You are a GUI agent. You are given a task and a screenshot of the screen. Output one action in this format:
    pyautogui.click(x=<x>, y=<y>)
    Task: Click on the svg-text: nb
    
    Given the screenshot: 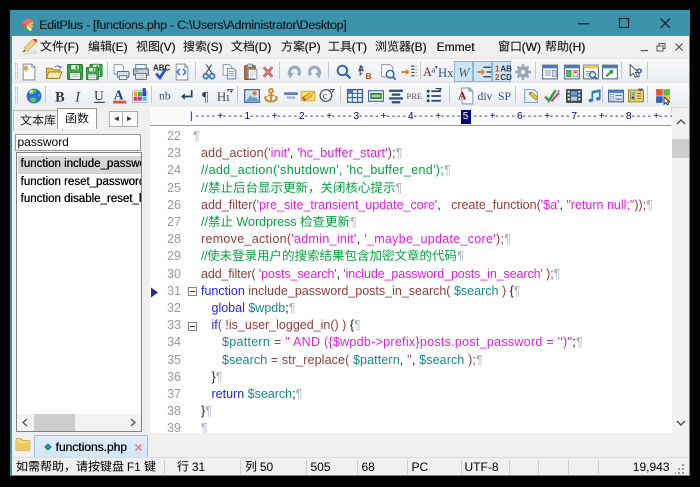 What is the action you would take?
    pyautogui.click(x=165, y=95)
    